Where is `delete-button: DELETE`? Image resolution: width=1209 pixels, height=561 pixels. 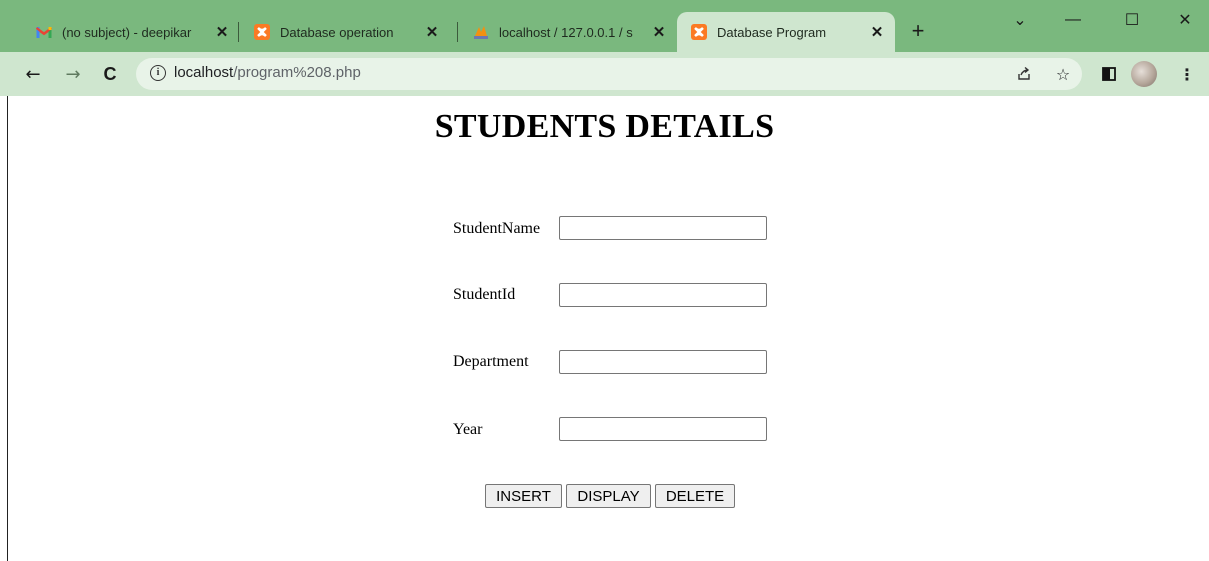
delete-button: DELETE is located at coordinates (695, 496).